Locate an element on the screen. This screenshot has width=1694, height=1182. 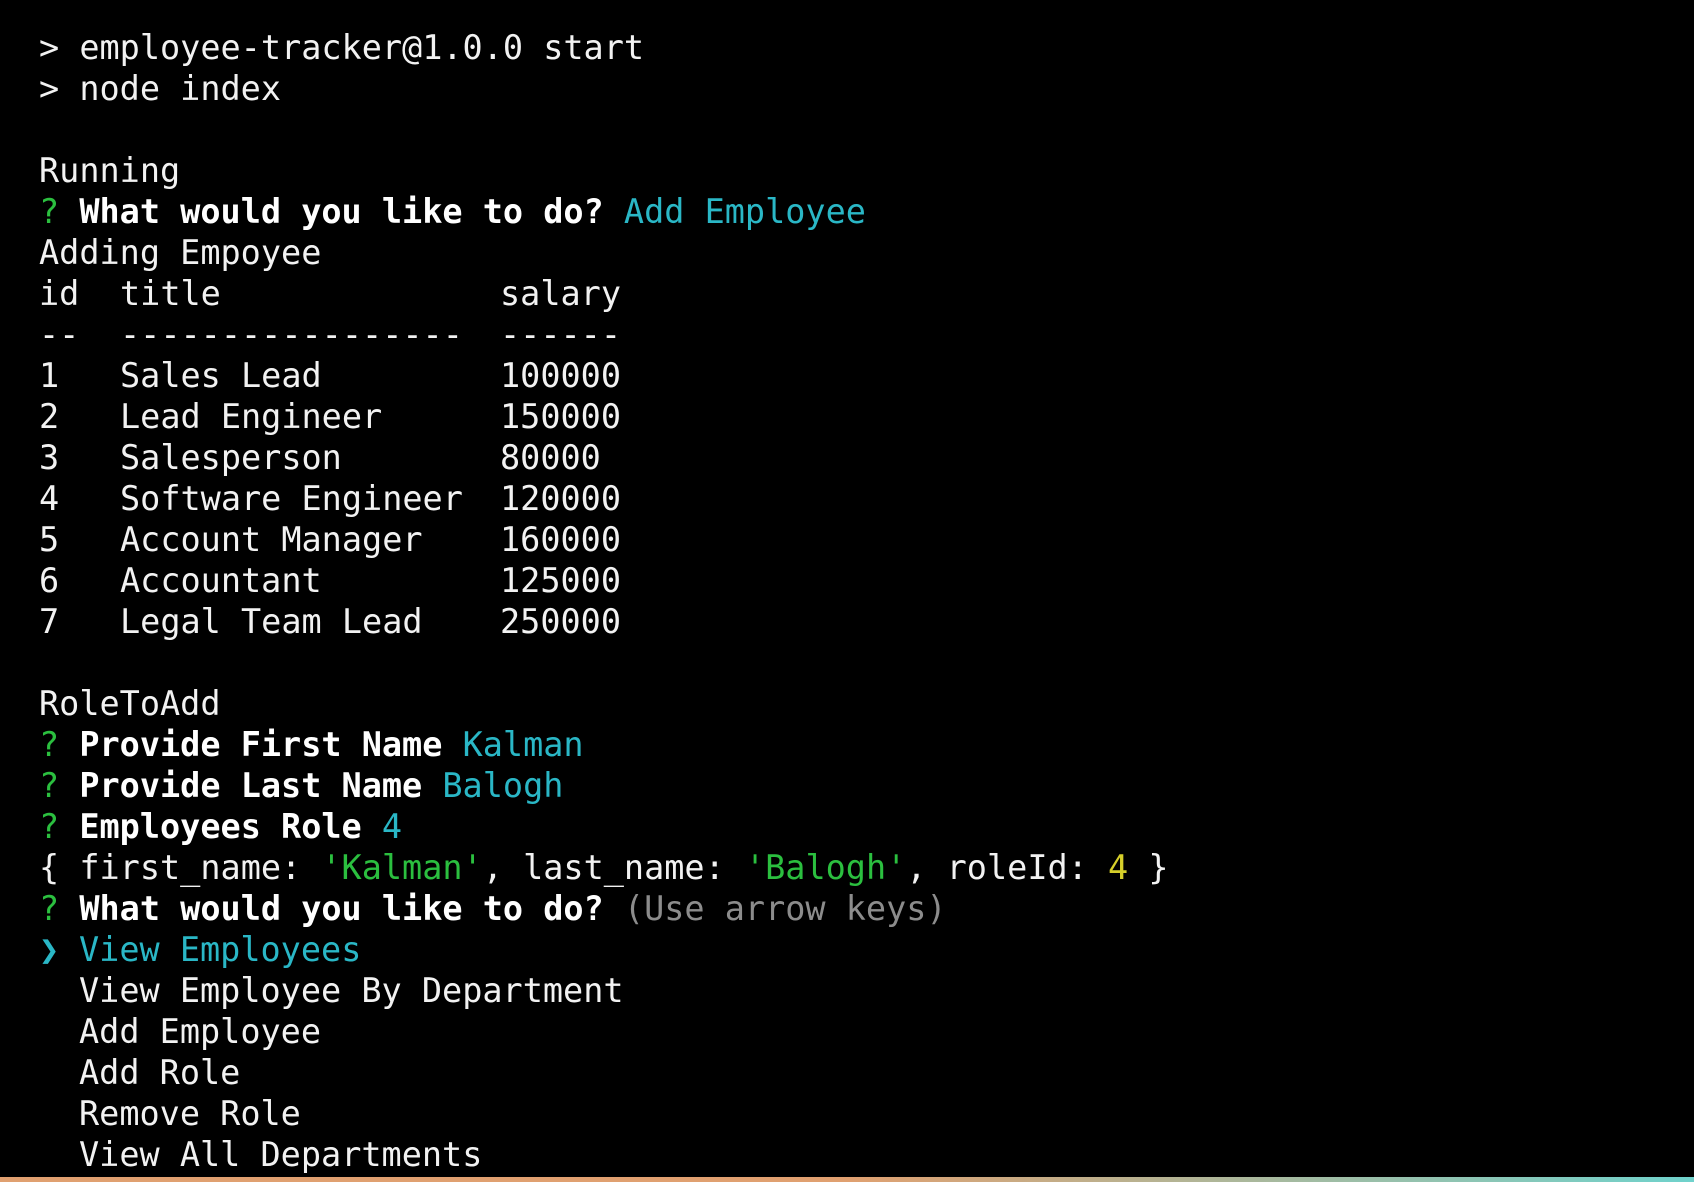
table-header: id title salary is located at coordinates (866, 293).